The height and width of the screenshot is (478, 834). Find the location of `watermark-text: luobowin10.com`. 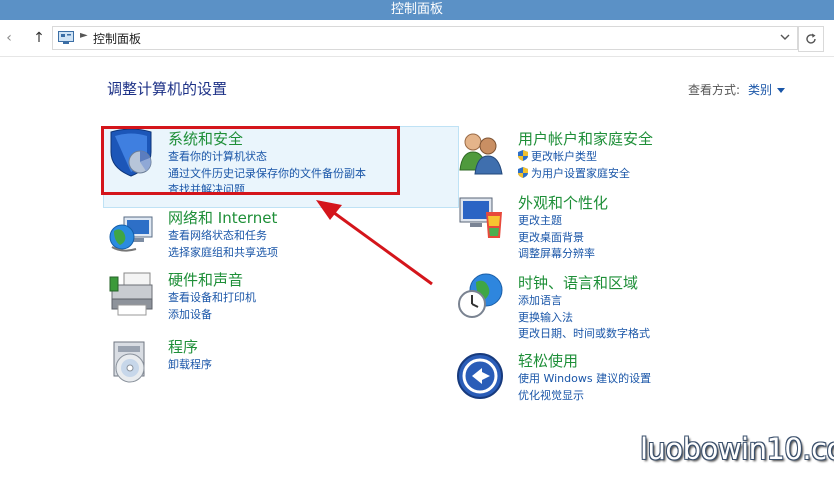

watermark-text: luobowin10.com is located at coordinates (737, 449).